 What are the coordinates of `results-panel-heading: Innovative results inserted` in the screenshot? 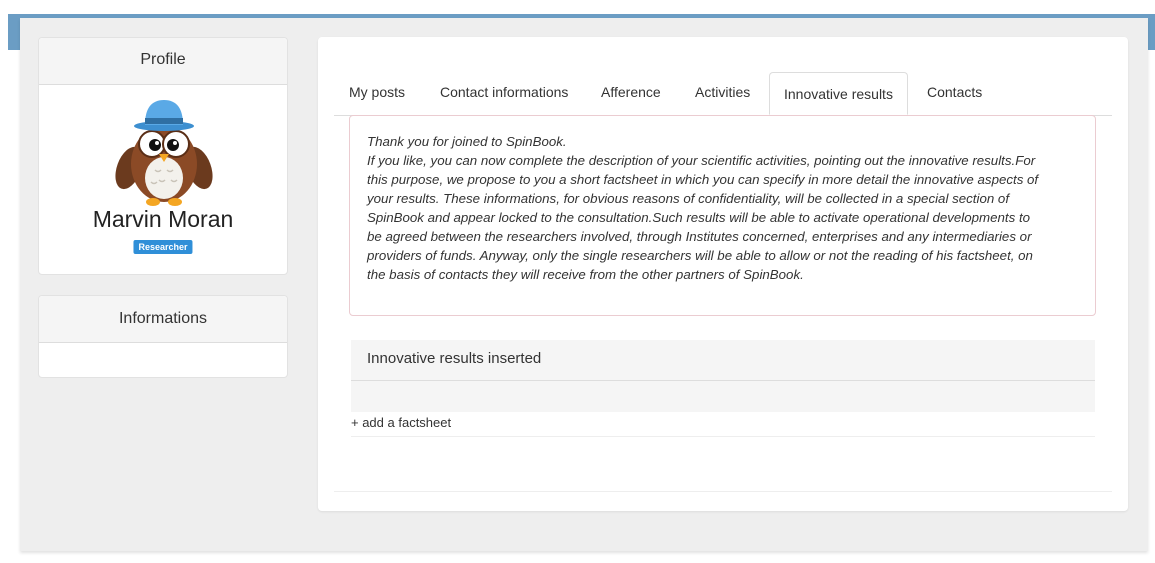 It's located at (723, 360).